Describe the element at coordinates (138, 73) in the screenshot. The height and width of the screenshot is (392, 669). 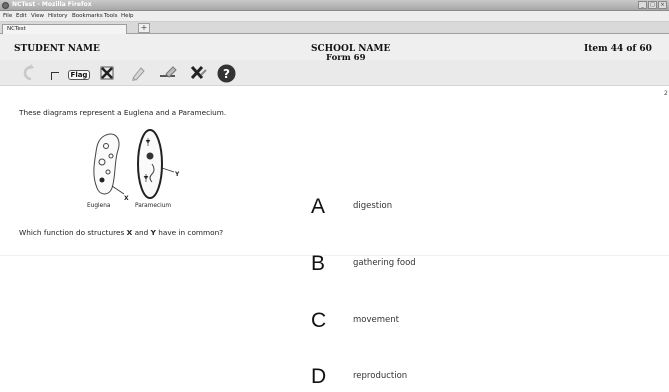
I see `highlighter-icon` at that location.